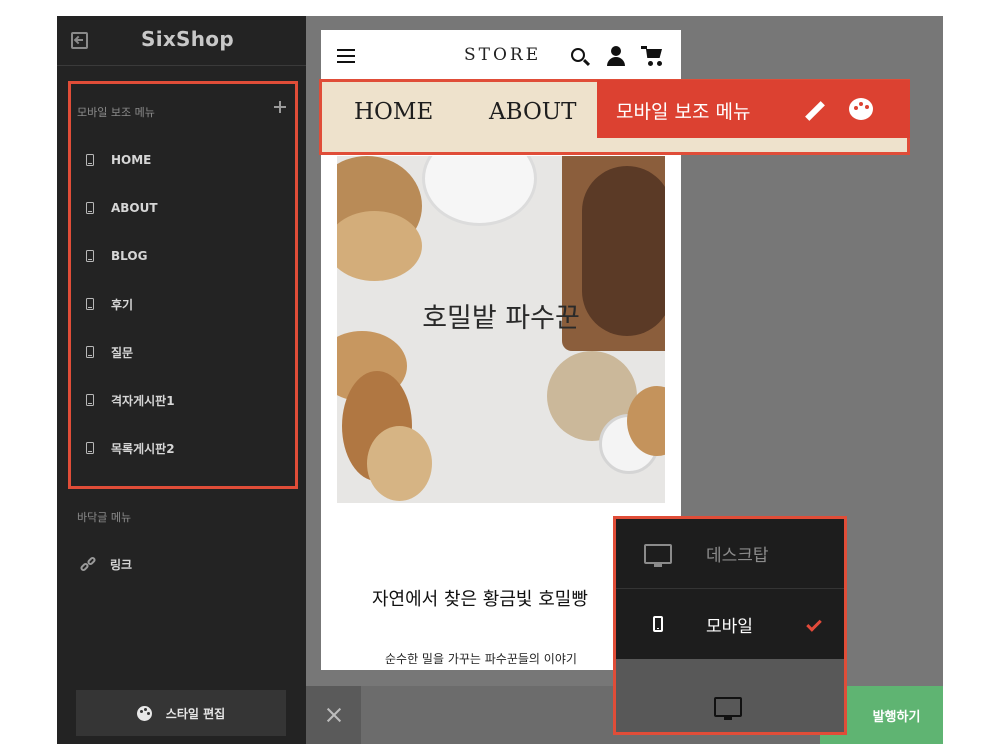 This screenshot has height=756, width=1000. I want to click on link-icon, so click(88, 564).